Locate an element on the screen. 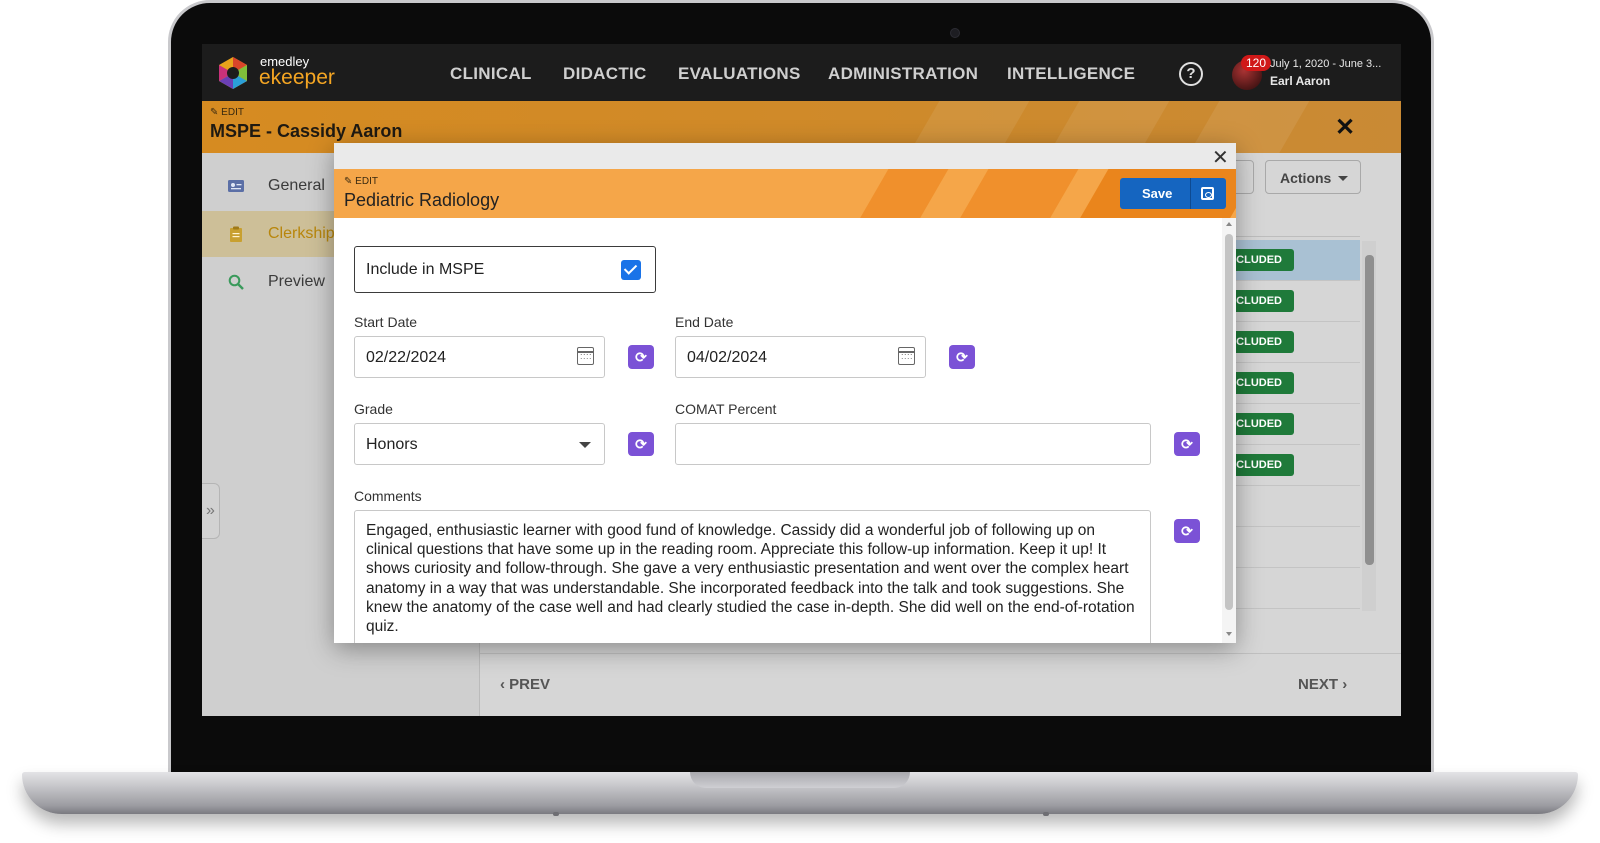  comat-percent-label: COMAT Percent is located at coordinates (726, 409).